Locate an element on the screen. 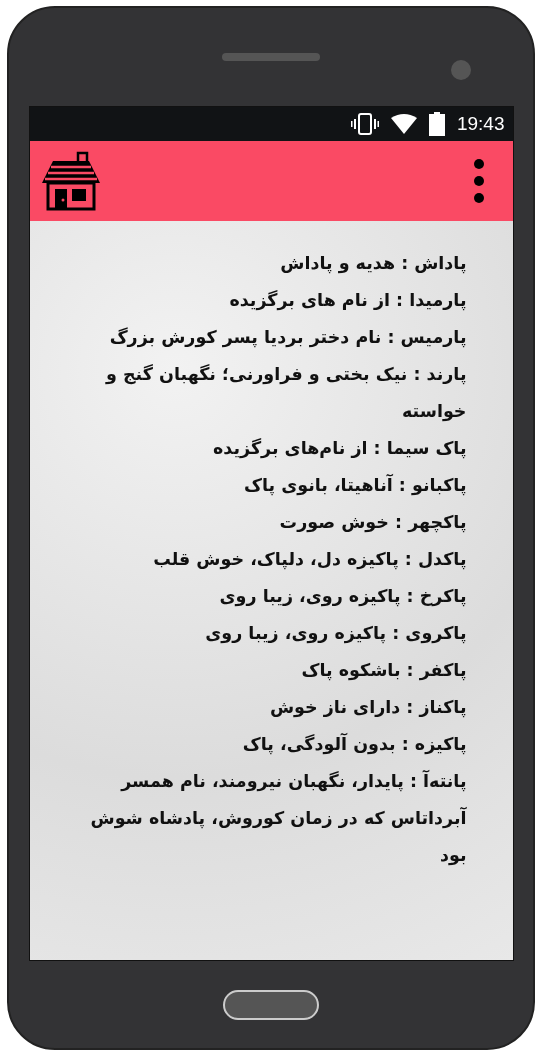 The width and height of the screenshot is (542, 1056). name-entry: پاداش : هدیه و پاداش is located at coordinates (373, 264).